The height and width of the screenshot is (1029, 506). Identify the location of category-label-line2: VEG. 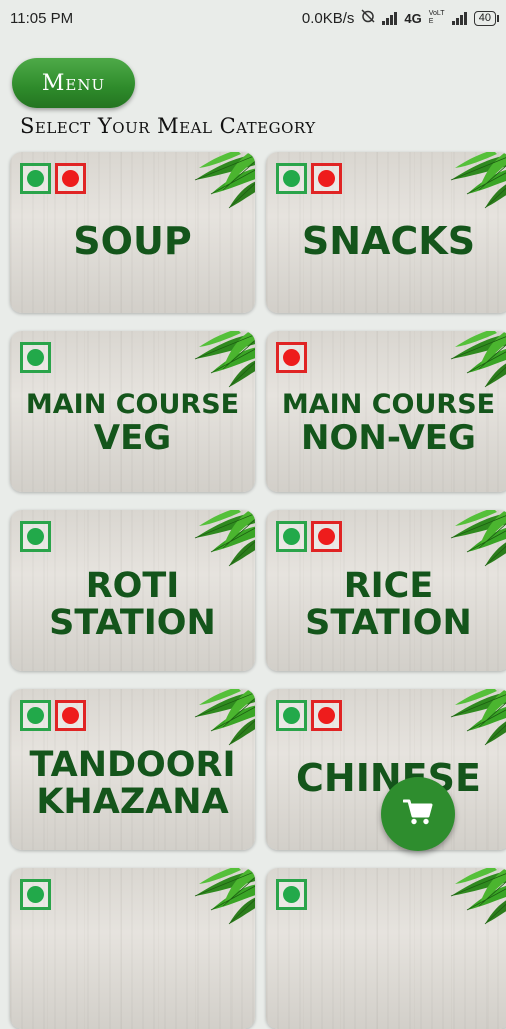
(132, 437).